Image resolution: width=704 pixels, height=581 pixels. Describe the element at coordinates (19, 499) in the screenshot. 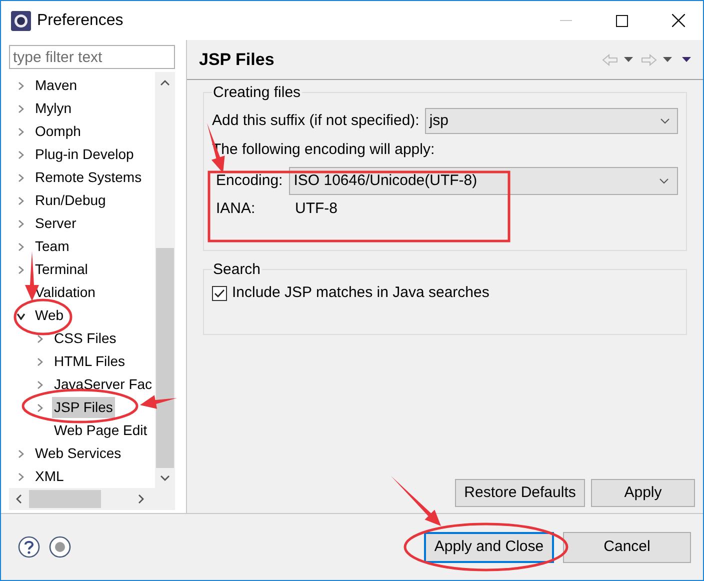

I see `scroll-left-icon` at that location.